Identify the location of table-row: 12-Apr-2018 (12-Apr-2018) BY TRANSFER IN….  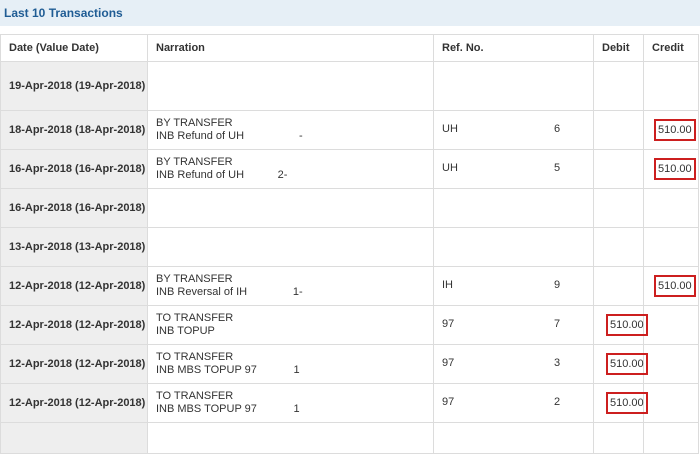
(349, 286).